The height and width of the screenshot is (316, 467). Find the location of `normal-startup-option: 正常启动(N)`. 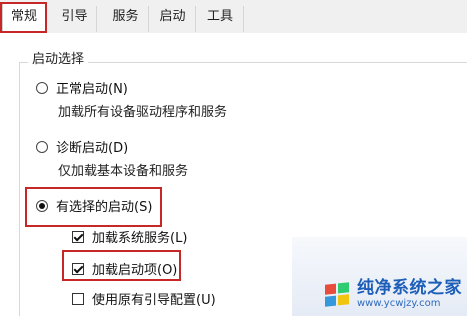

normal-startup-option: 正常启动(N) is located at coordinates (82, 87).